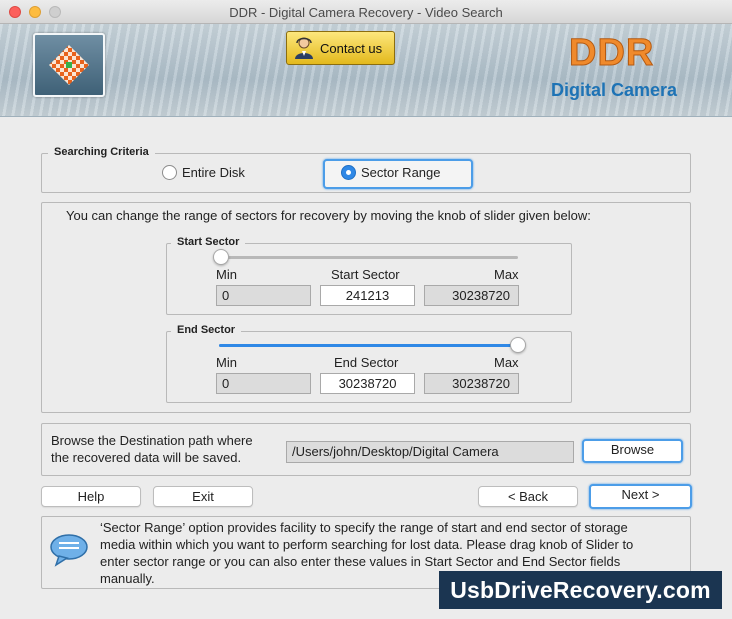 Image resolution: width=732 pixels, height=619 pixels. What do you see at coordinates (208, 242) in the screenshot?
I see `start-sector-legend: Start Sector` at bounding box center [208, 242].